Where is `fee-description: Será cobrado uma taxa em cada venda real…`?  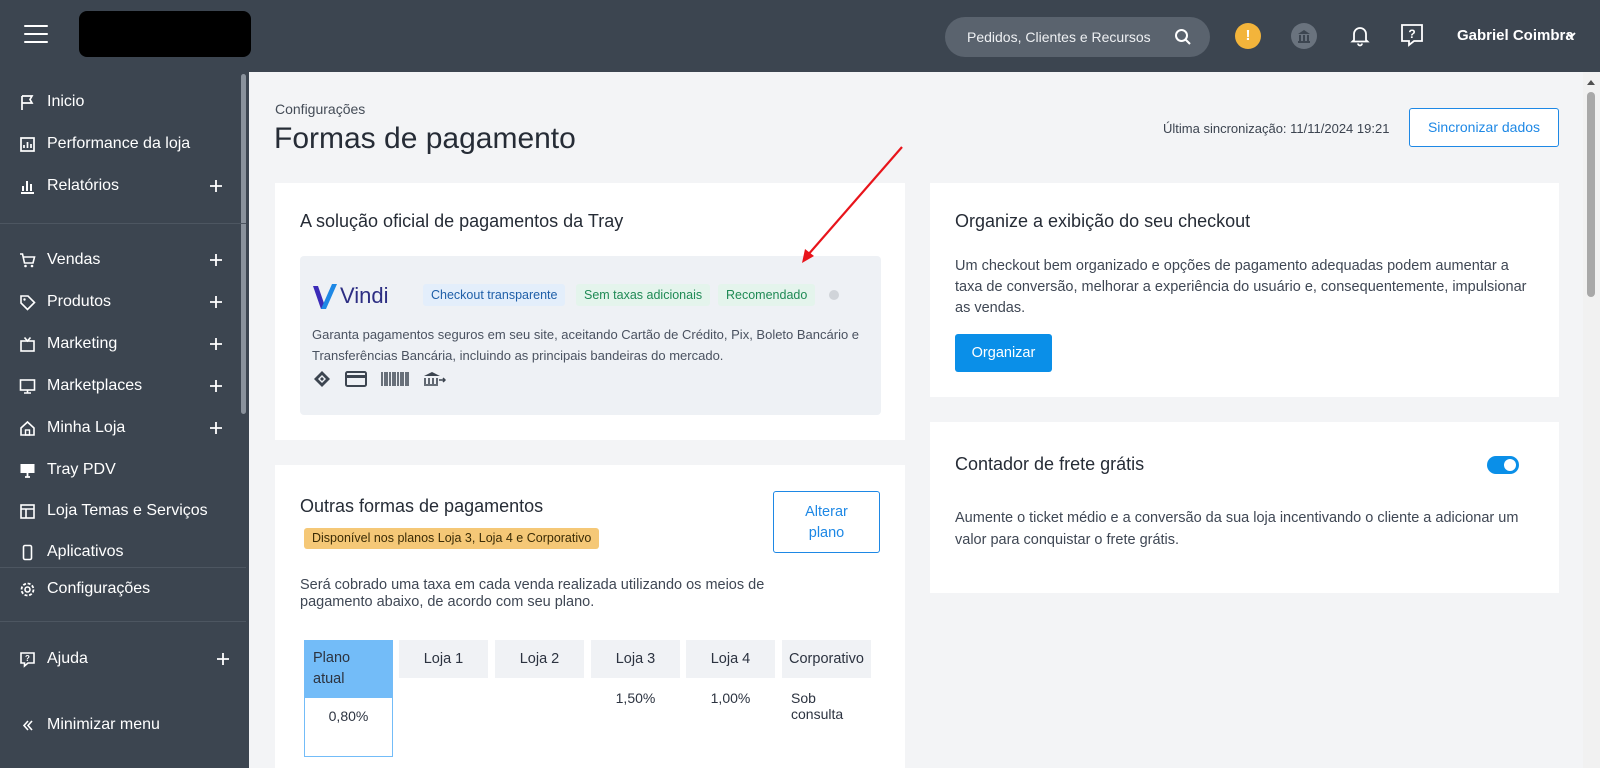
fee-description: Será cobrado uma taxa em cada venda real… is located at coordinates (532, 593).